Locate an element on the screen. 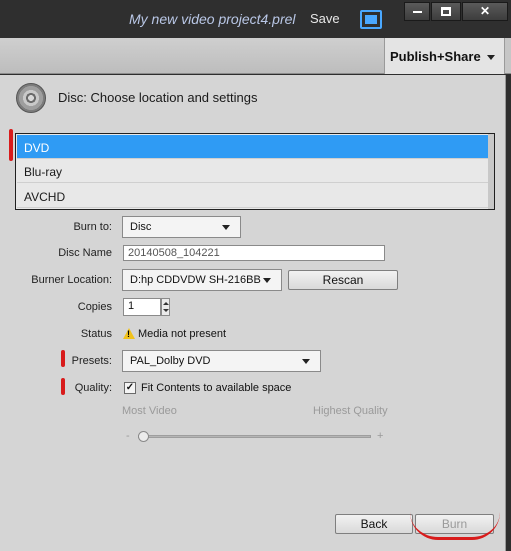 The image size is (511, 551). tab-bar-background is located at coordinates (192, 55).